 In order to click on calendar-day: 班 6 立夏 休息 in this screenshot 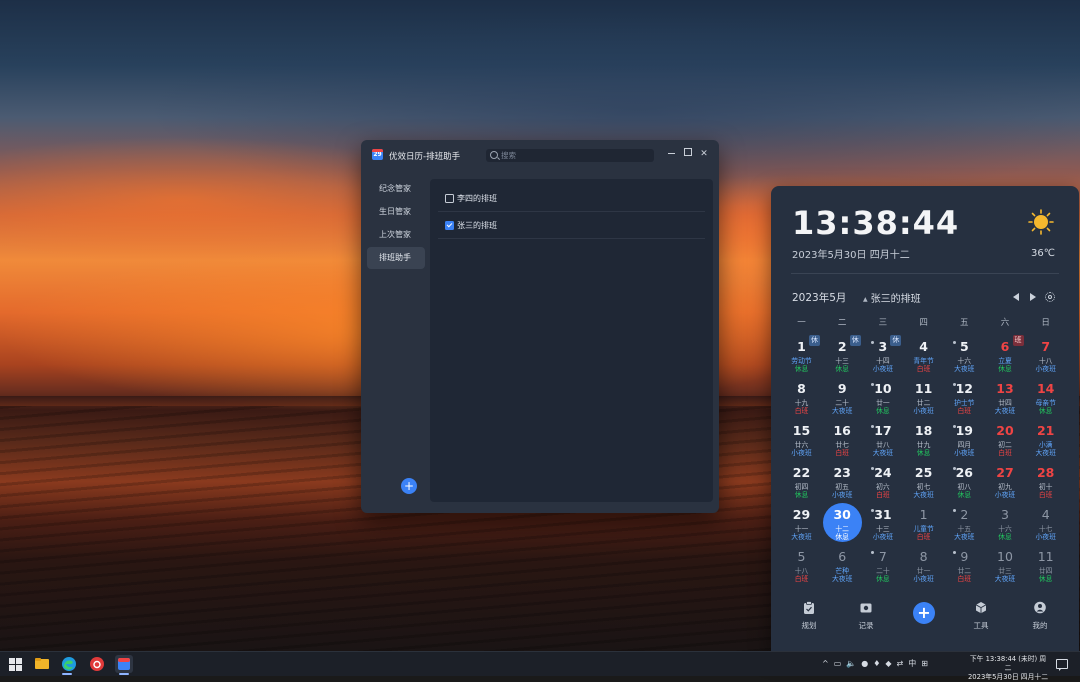, I will do `click(1005, 355)`.